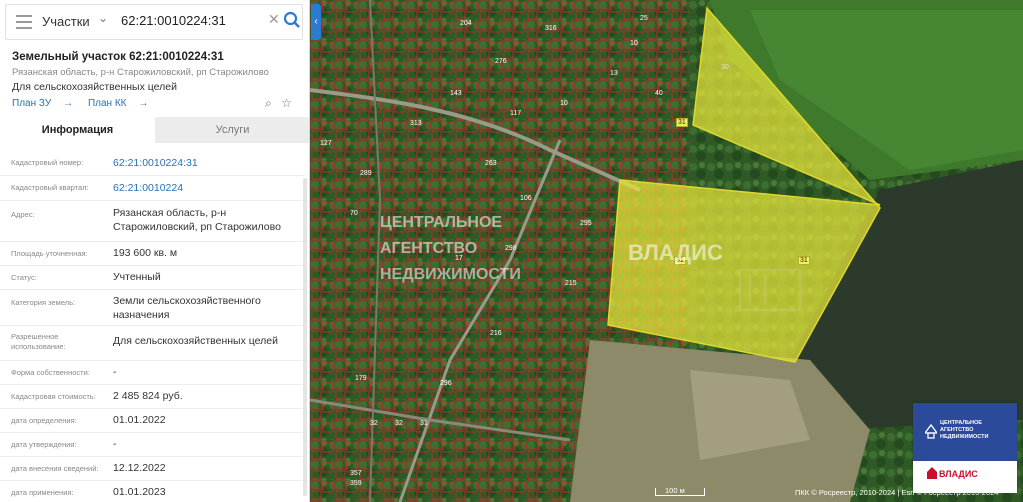 The image size is (1023, 502). What do you see at coordinates (278, 103) in the screenshot?
I see `action-icons: ⌕ ☆` at bounding box center [278, 103].